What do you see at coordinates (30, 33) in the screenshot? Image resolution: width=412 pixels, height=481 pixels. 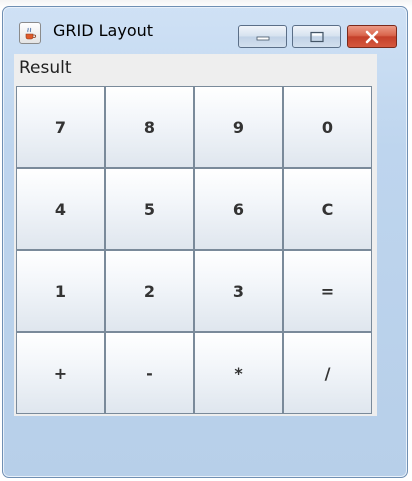 I see `java-cup-icon` at bounding box center [30, 33].